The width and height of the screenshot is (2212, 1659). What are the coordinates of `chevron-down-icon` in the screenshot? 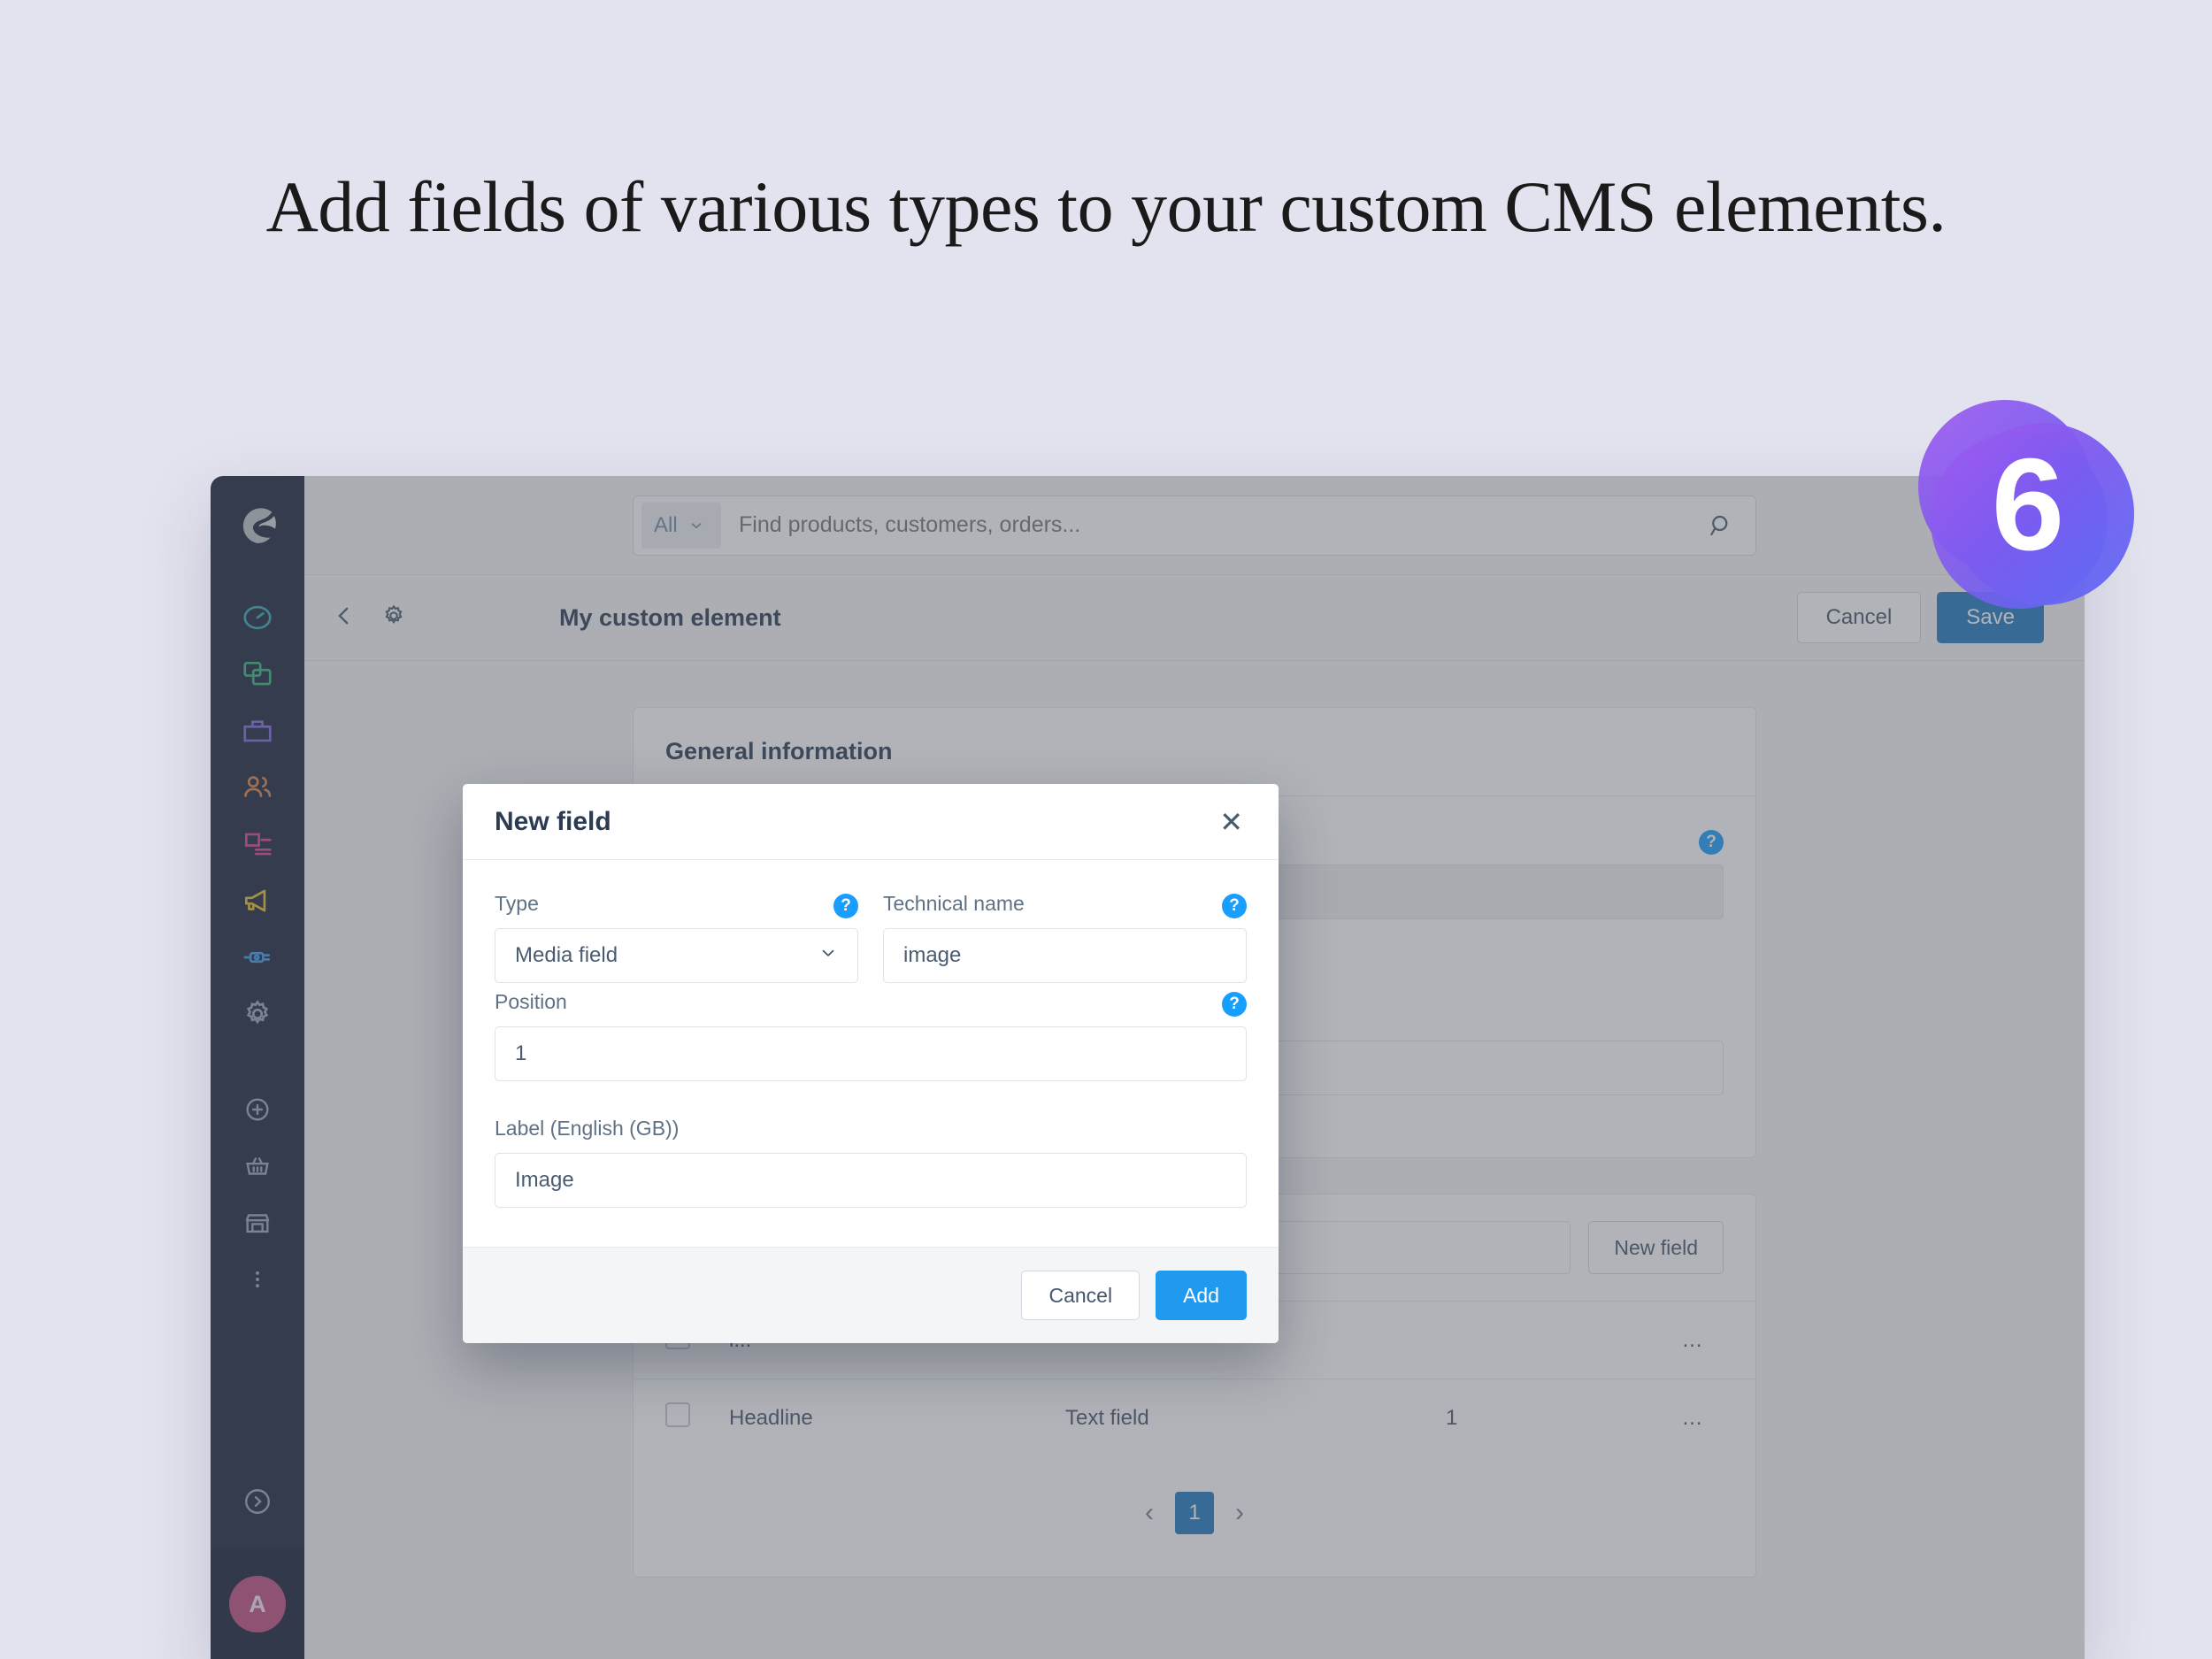 It's located at (828, 956).